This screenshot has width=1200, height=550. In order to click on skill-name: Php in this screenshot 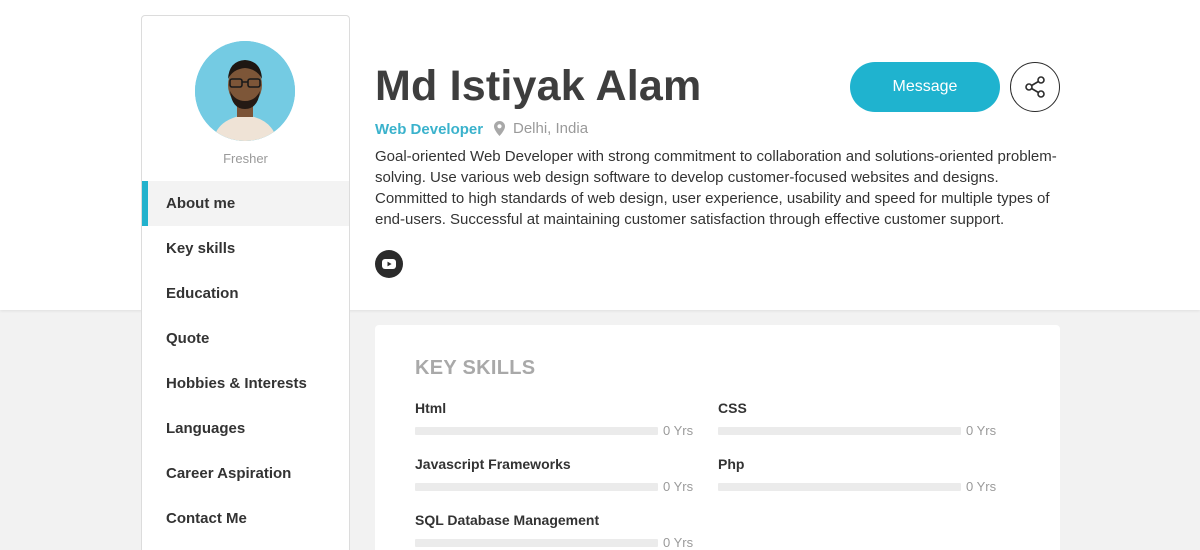, I will do `click(731, 464)`.